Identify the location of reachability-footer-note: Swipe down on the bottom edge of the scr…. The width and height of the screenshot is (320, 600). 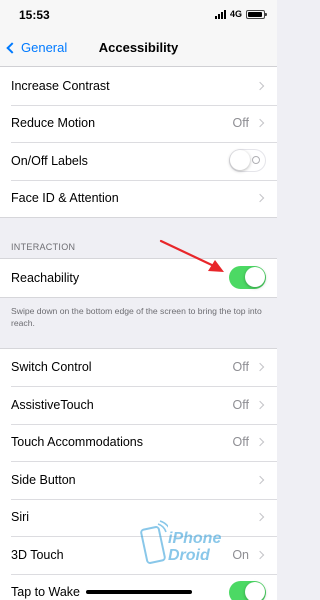
(136, 316).